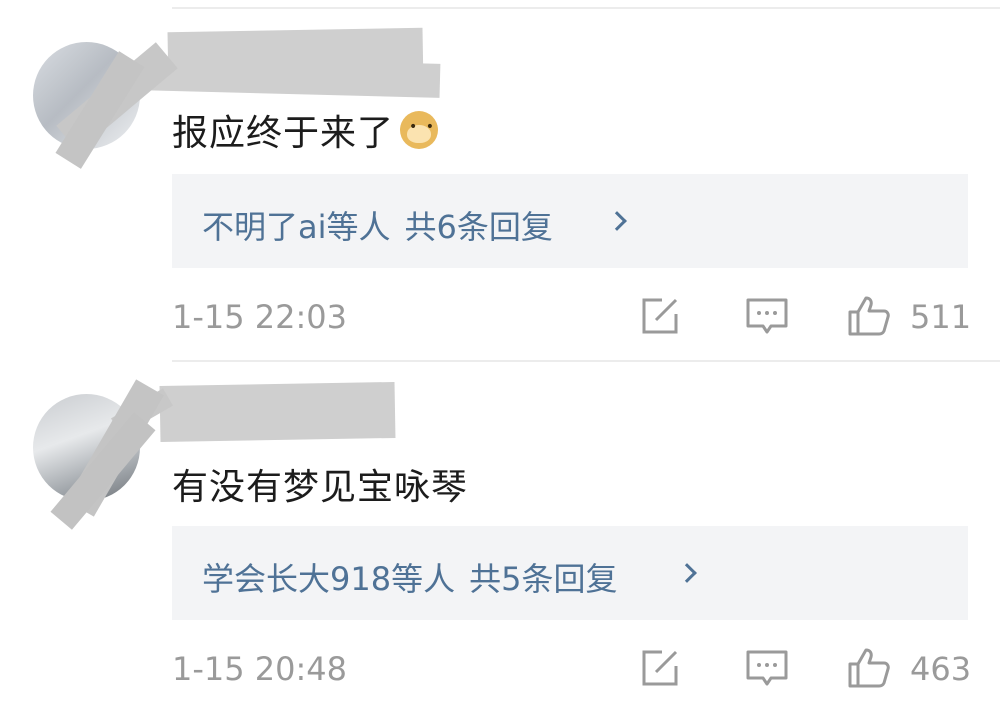 The height and width of the screenshot is (703, 1000). What do you see at coordinates (909, 668) in the screenshot?
I see `like-button: 463` at bounding box center [909, 668].